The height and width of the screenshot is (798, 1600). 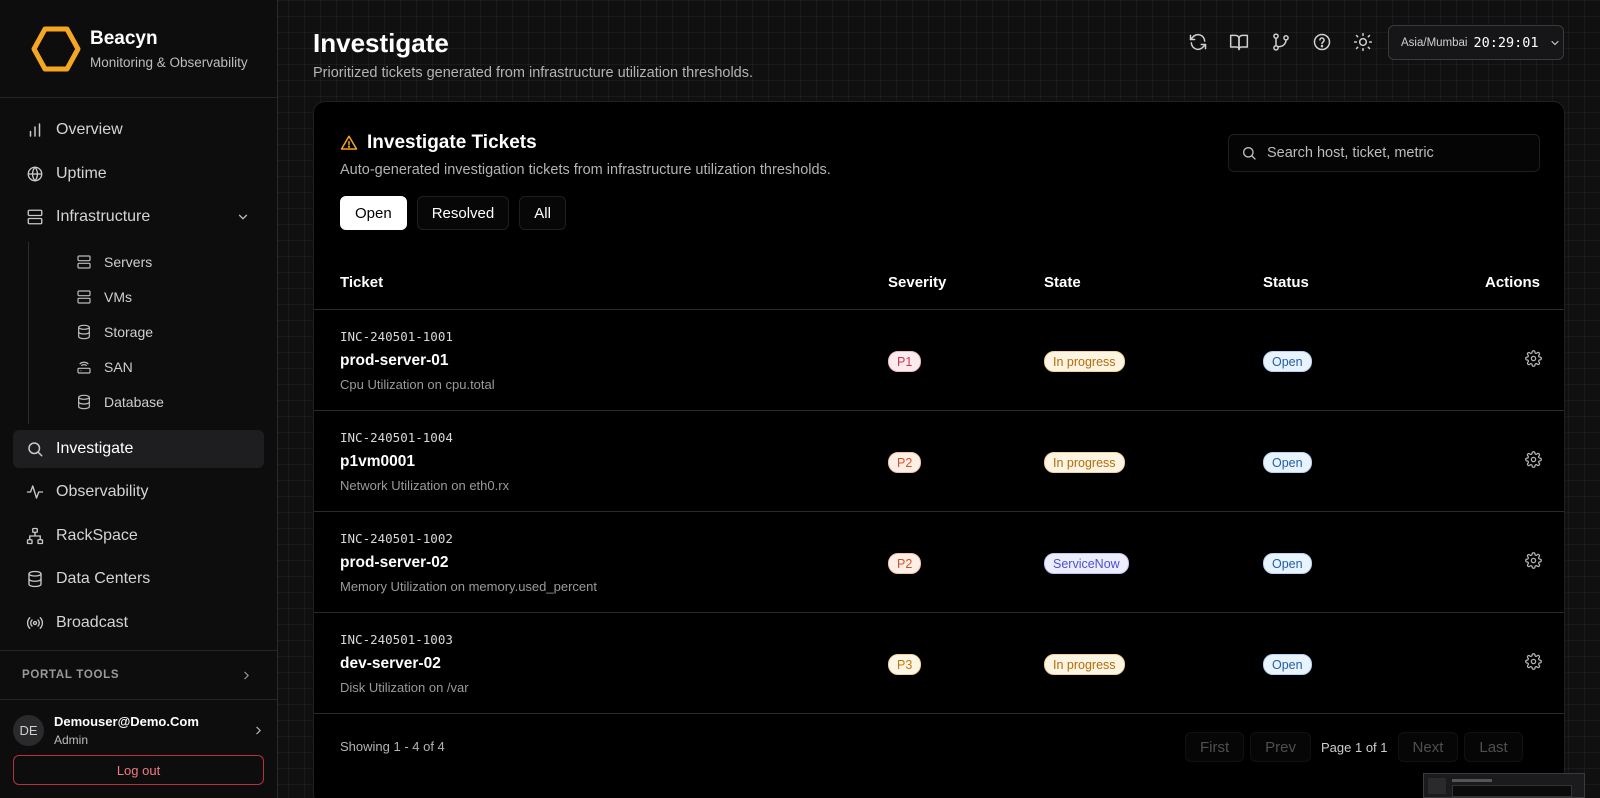 I want to click on infrastructure-submenu: Servers VMs Storage SAN Database, so click(x=146, y=332).